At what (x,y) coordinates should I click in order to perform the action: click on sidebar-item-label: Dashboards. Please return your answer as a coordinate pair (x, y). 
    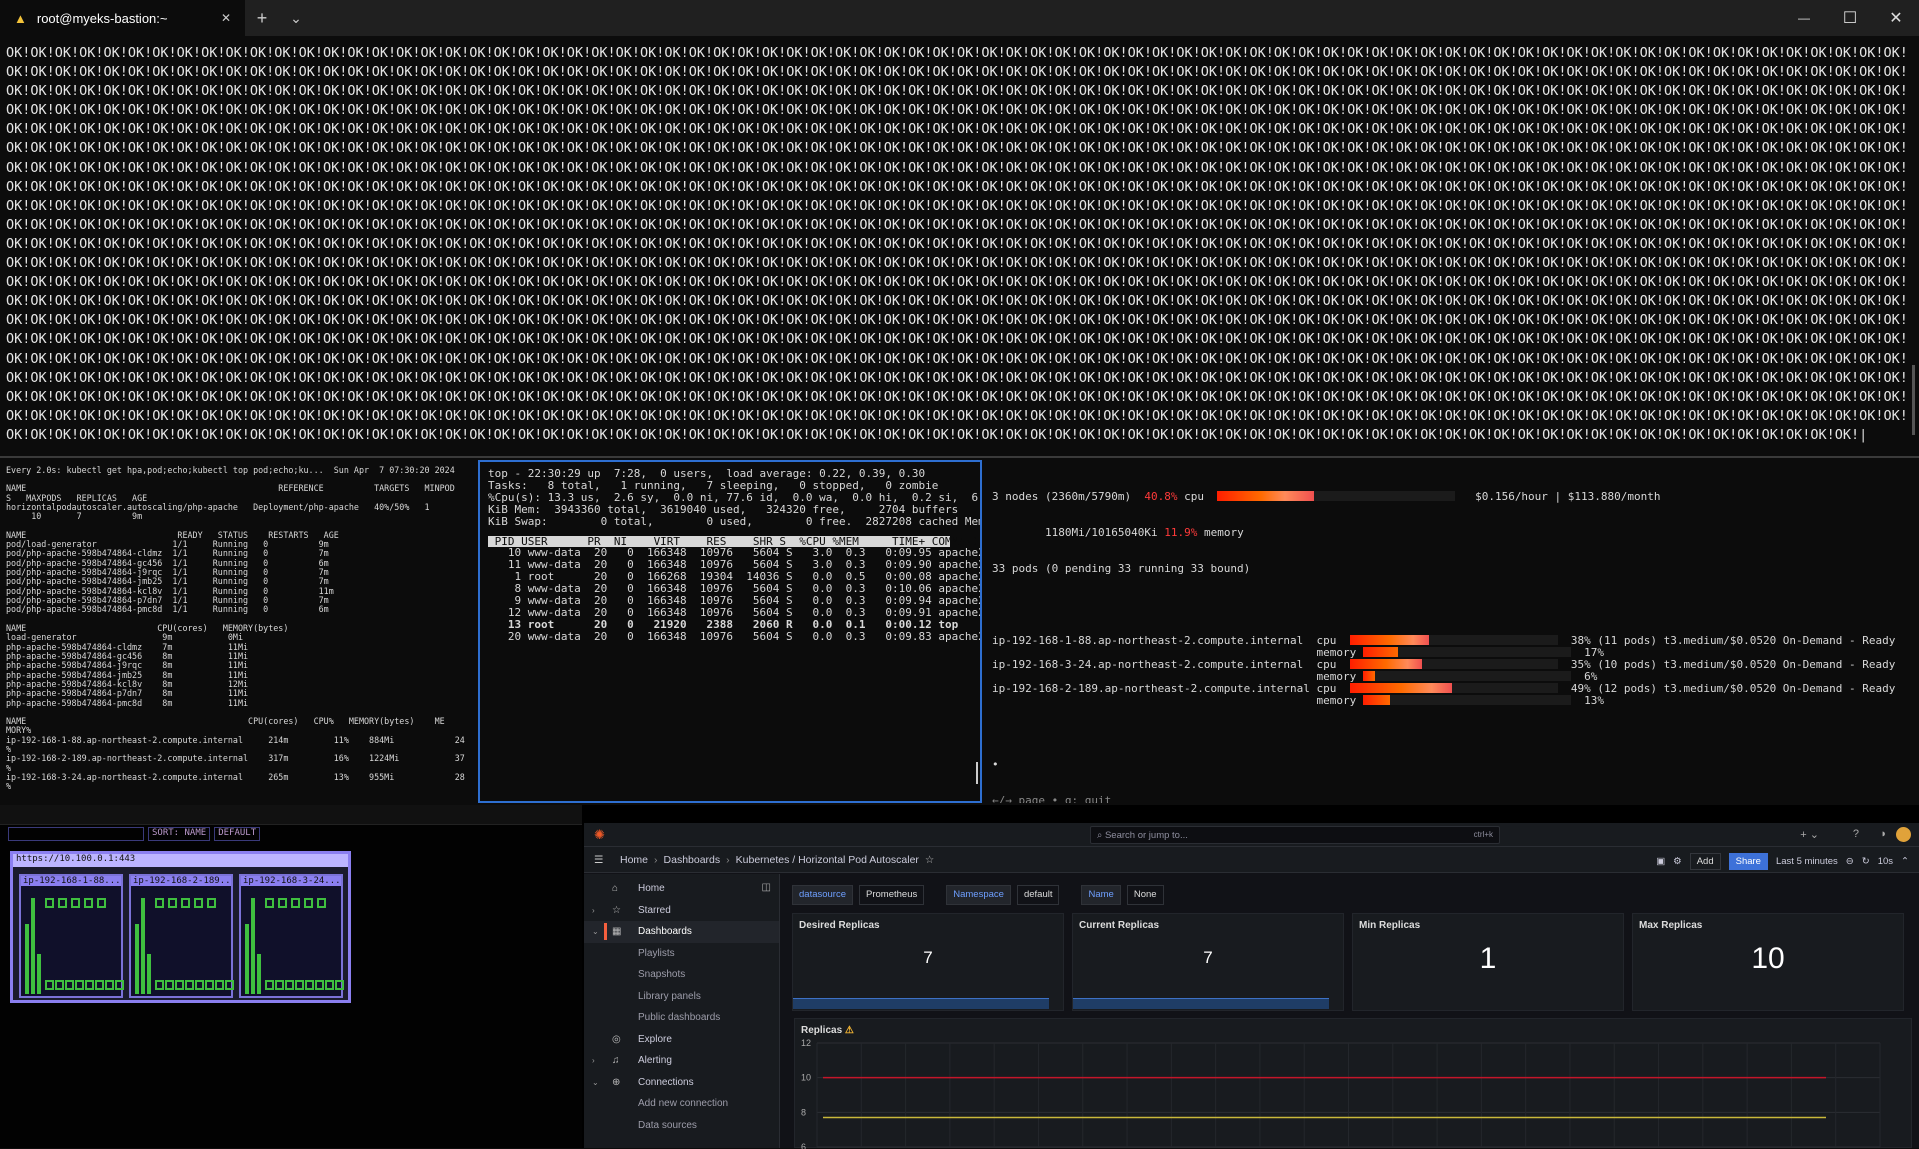
    Looking at the image, I should click on (665, 932).